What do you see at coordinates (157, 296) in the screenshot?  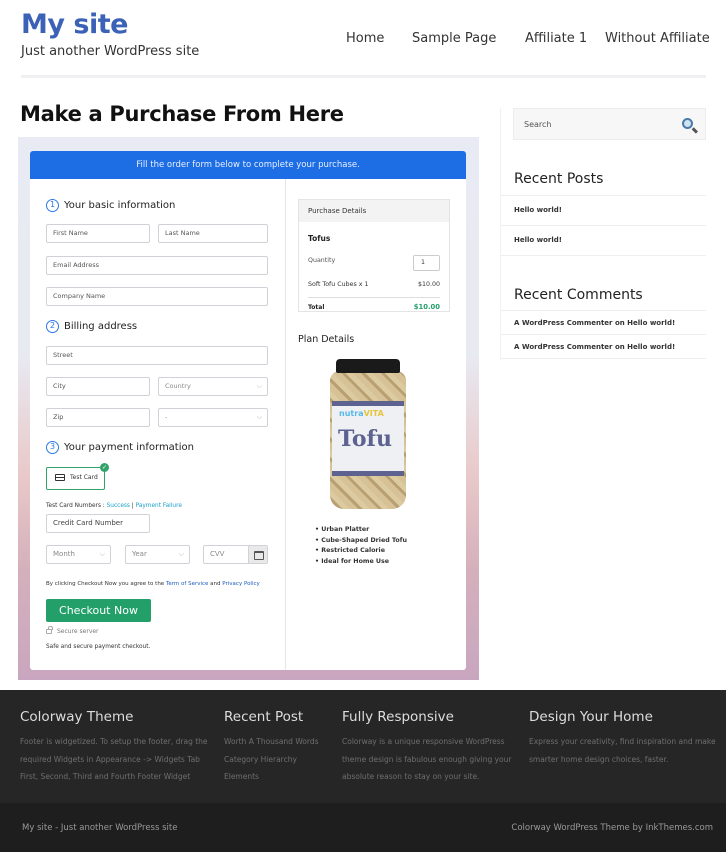 I see `company-input: Company Name` at bounding box center [157, 296].